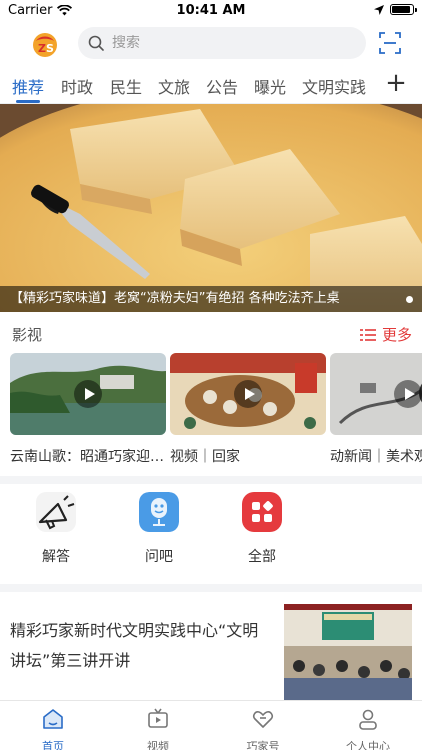 The height and width of the screenshot is (750, 422). Describe the element at coordinates (28, 101) in the screenshot. I see `tab-indicator` at that location.